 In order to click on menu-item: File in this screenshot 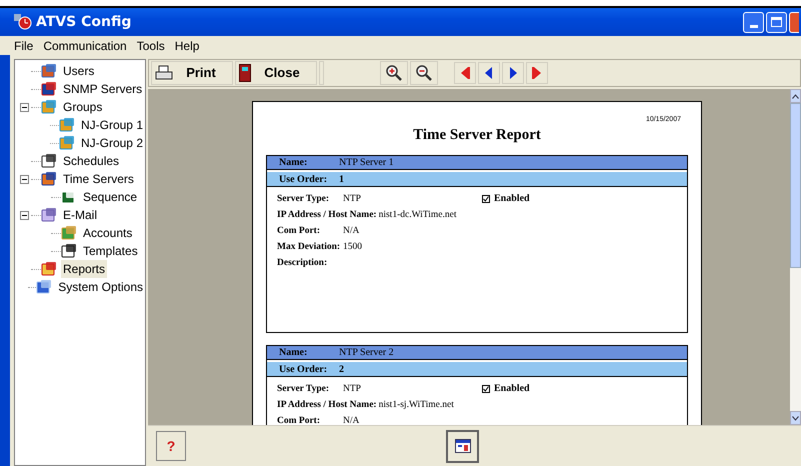, I will do `click(24, 45)`.